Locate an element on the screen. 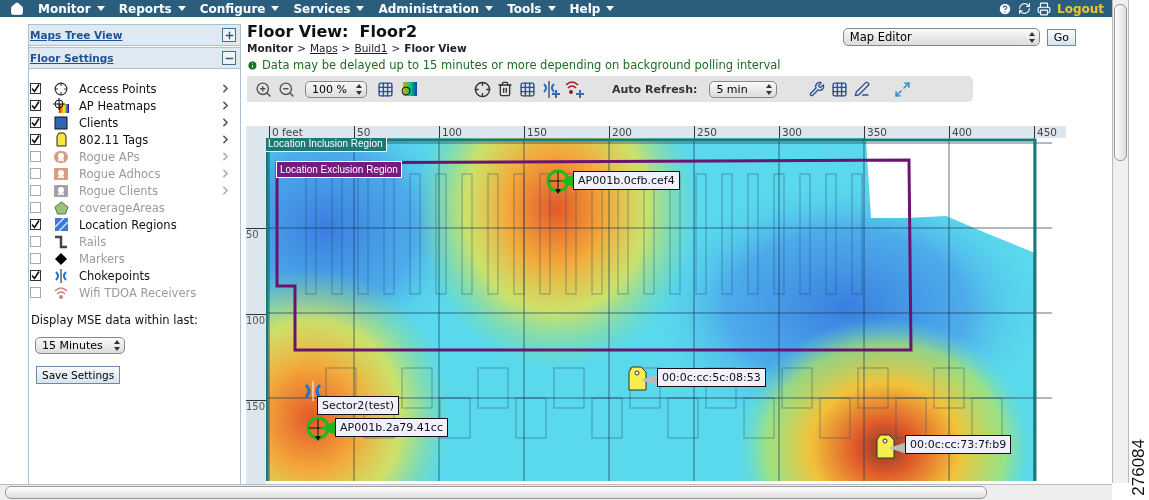  menu-item: Services is located at coordinates (329, 8).